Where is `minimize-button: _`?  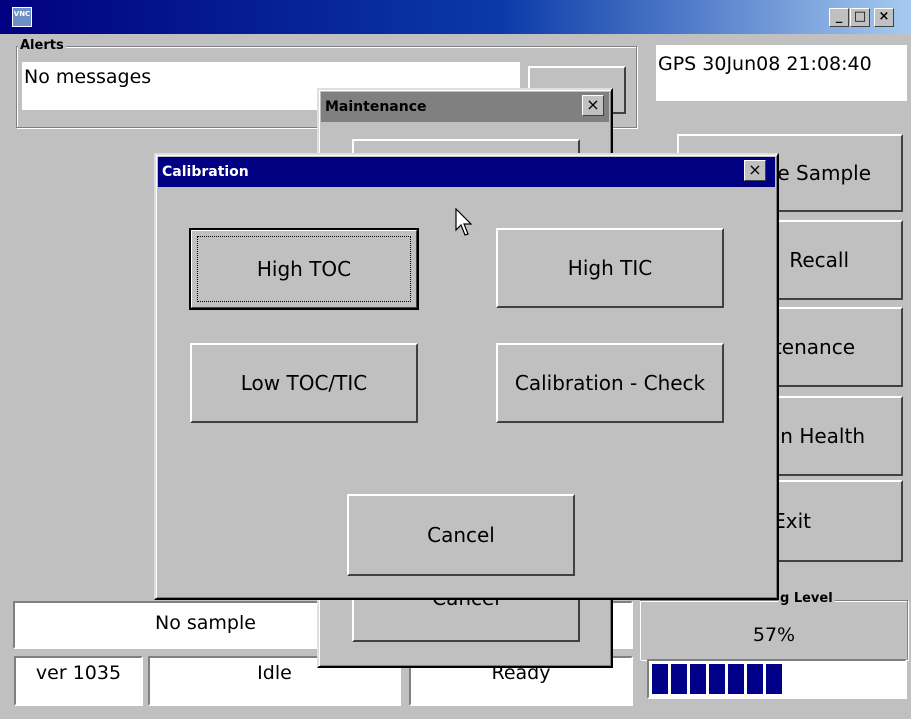 minimize-button: _ is located at coordinates (839, 17).